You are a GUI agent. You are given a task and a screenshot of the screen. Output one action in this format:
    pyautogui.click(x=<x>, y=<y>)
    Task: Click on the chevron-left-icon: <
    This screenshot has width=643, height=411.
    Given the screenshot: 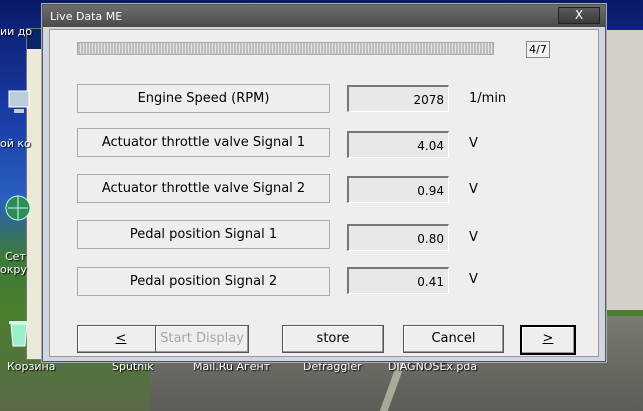 What is the action you would take?
    pyautogui.click(x=121, y=338)
    